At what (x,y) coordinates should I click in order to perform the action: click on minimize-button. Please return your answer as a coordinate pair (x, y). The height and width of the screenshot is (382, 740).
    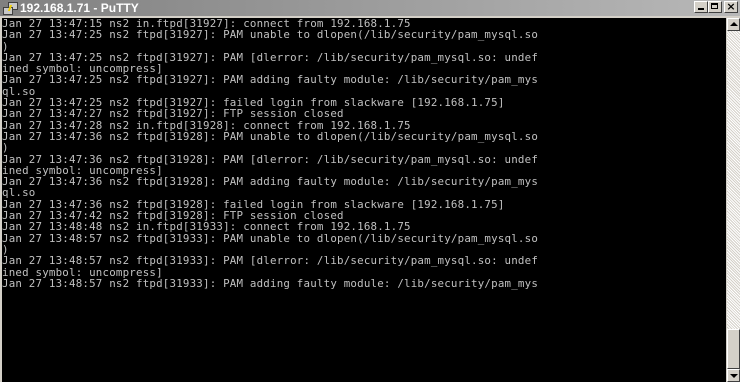
    Looking at the image, I should click on (701, 7).